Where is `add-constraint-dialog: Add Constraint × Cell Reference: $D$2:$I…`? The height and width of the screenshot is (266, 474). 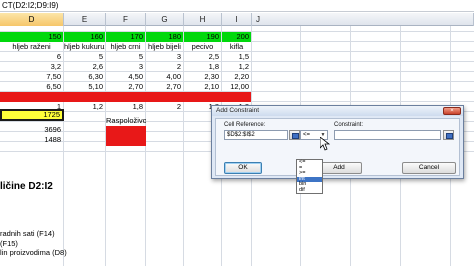 add-constraint-dialog: Add Constraint × Cell Reference: $D$2:$I… is located at coordinates (337, 142).